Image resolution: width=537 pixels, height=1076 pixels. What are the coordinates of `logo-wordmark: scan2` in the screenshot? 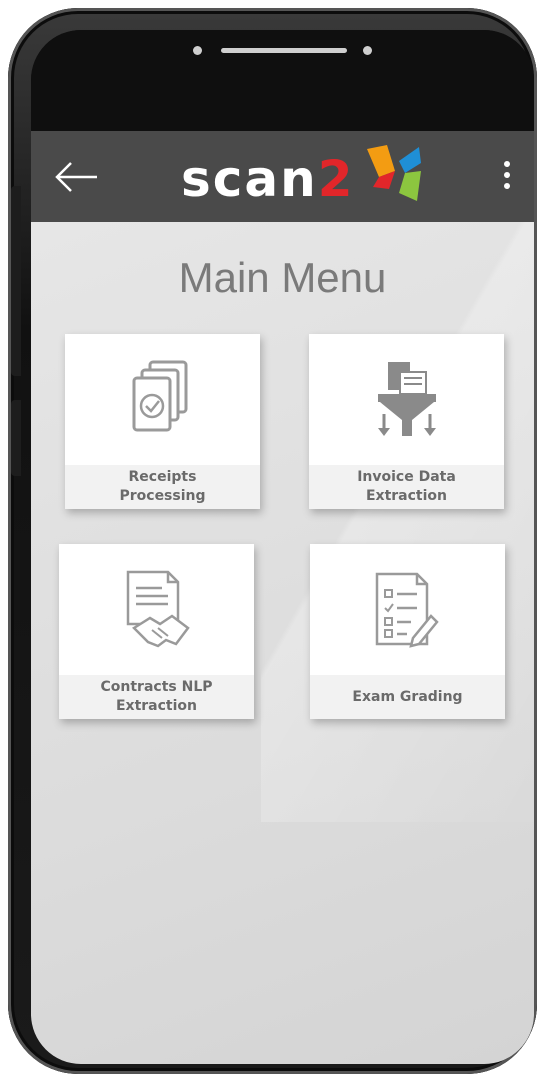 It's located at (268, 179).